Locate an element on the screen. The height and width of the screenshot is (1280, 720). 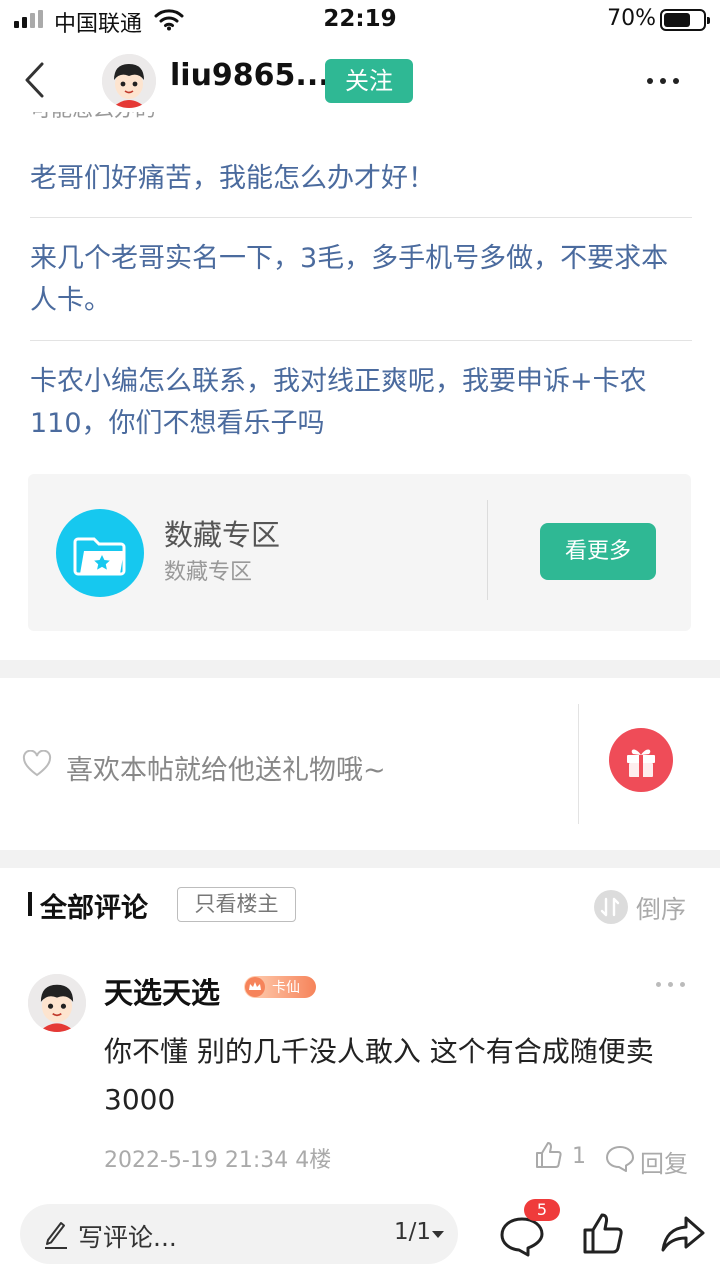
comment-like-count: 1 is located at coordinates (579, 1156).